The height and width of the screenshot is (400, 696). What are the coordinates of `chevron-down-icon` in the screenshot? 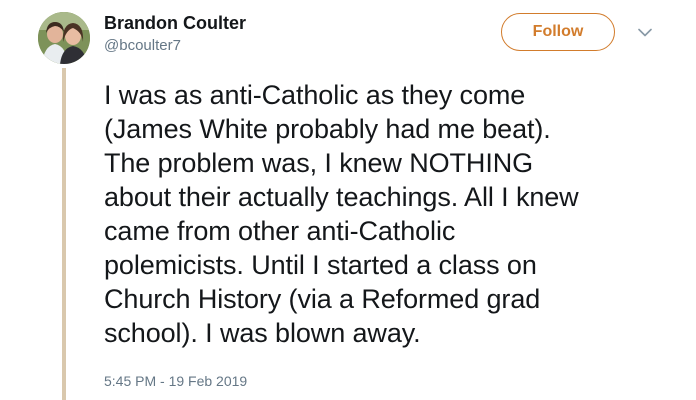 It's located at (645, 32).